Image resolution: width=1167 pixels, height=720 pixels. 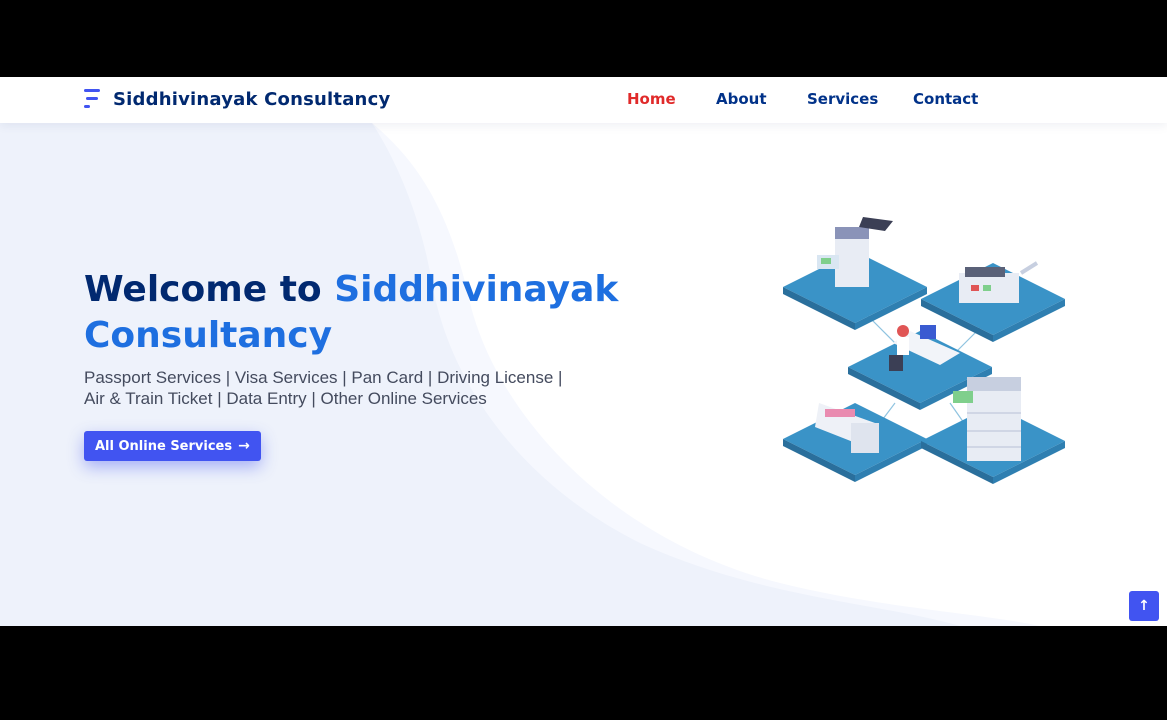 I want to click on printer-platform, so click(x=855, y=273).